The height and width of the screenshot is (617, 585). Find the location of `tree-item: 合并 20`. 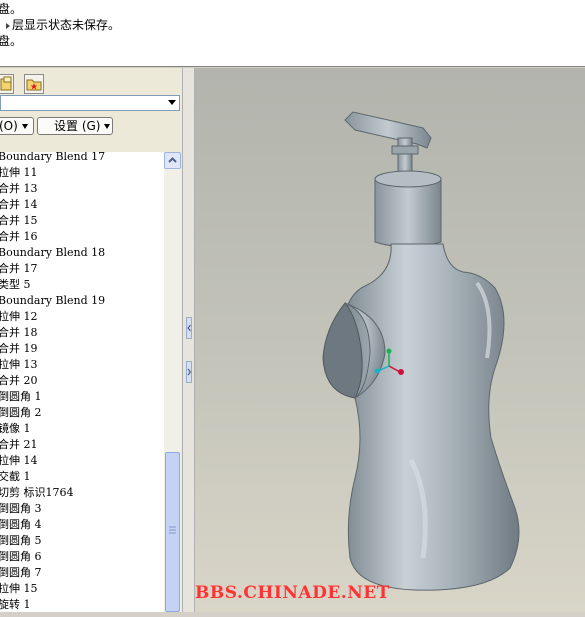

tree-item: 合并 20 is located at coordinates (19, 381).